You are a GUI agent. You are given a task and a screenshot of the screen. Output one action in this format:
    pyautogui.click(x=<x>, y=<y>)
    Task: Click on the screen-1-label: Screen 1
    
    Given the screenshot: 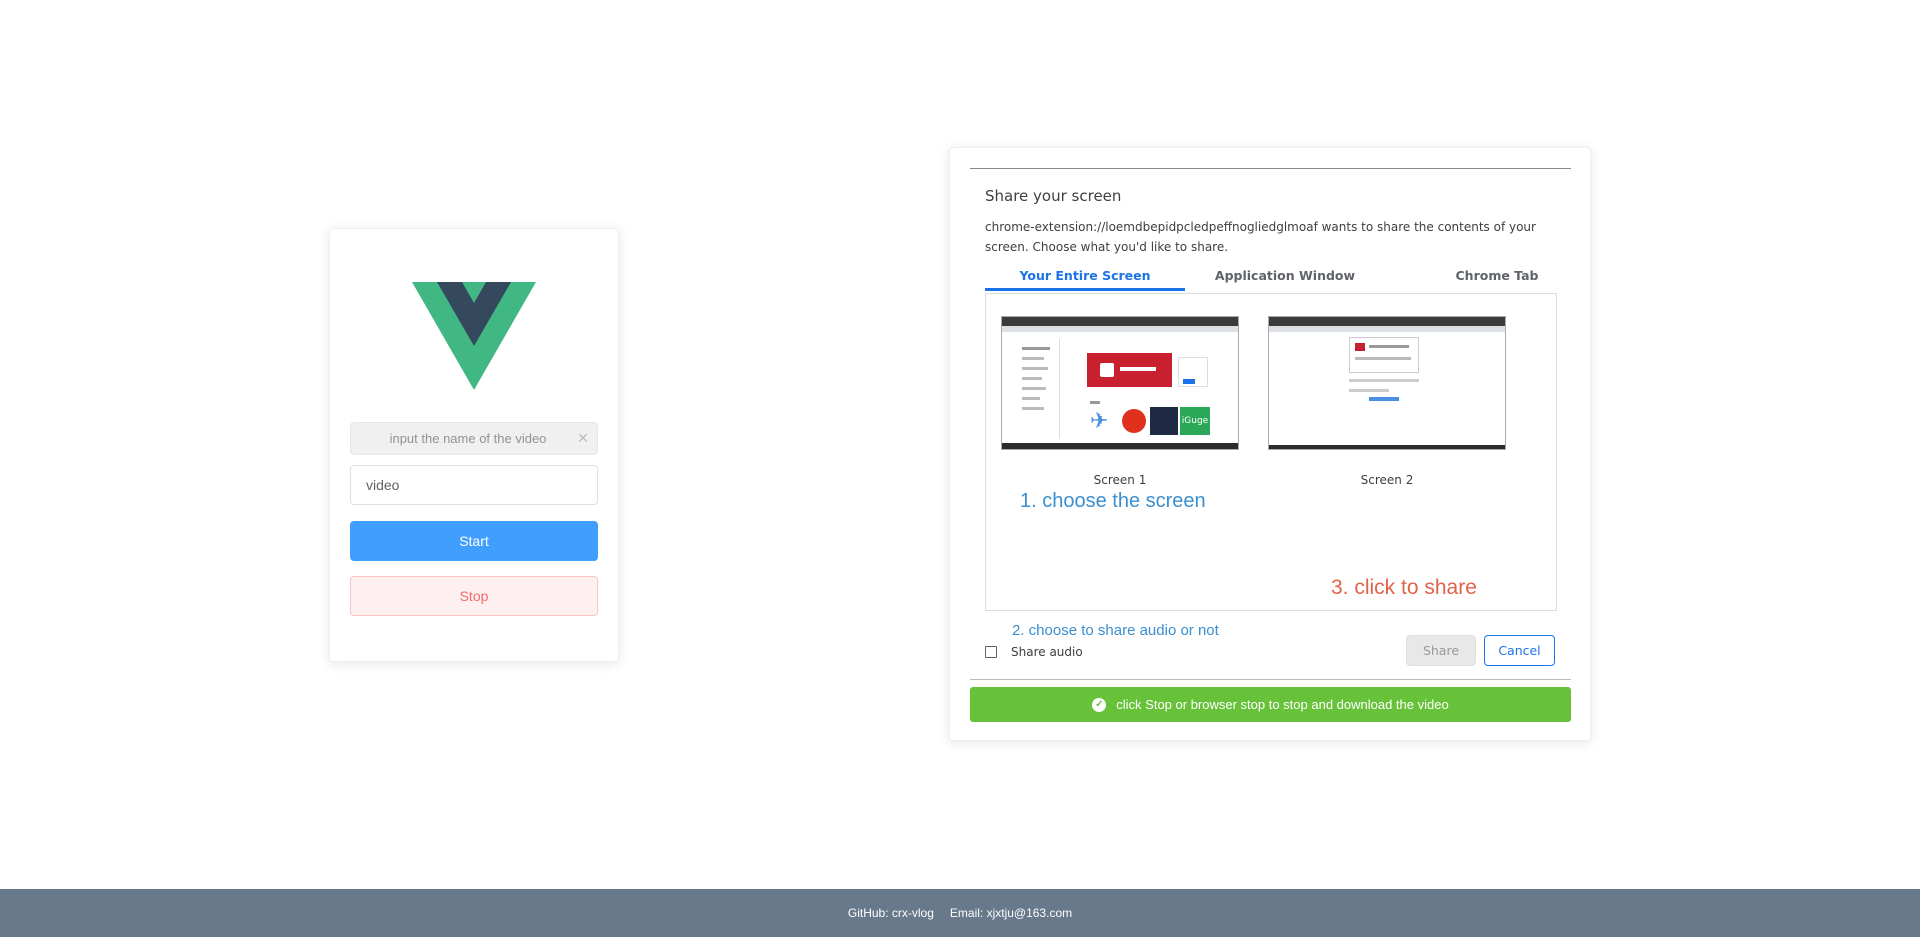 What is the action you would take?
    pyautogui.click(x=1120, y=480)
    